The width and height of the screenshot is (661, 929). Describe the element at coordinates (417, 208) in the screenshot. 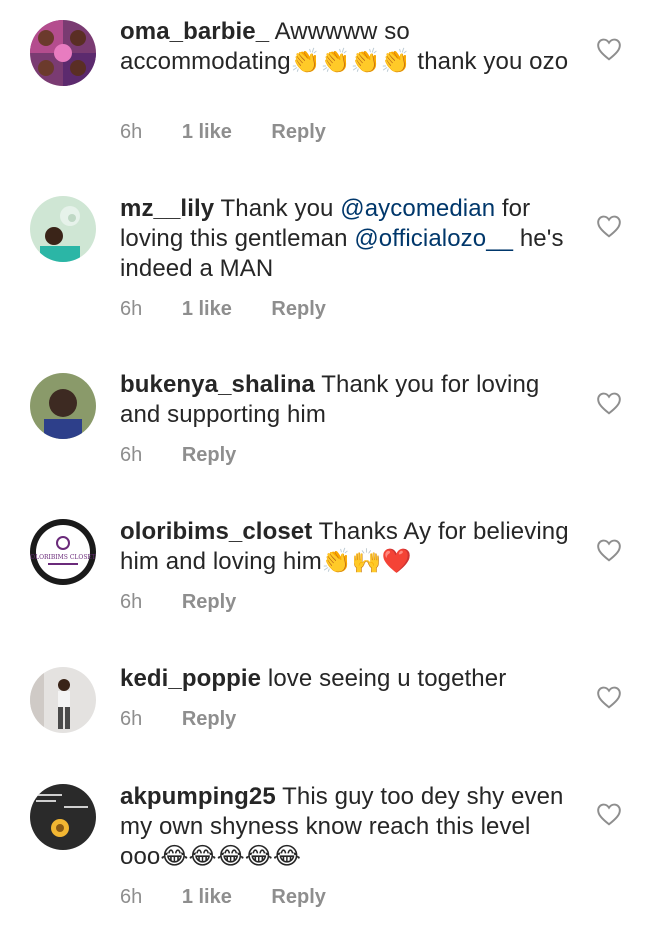

I see `mention-link: @aycomedian` at that location.